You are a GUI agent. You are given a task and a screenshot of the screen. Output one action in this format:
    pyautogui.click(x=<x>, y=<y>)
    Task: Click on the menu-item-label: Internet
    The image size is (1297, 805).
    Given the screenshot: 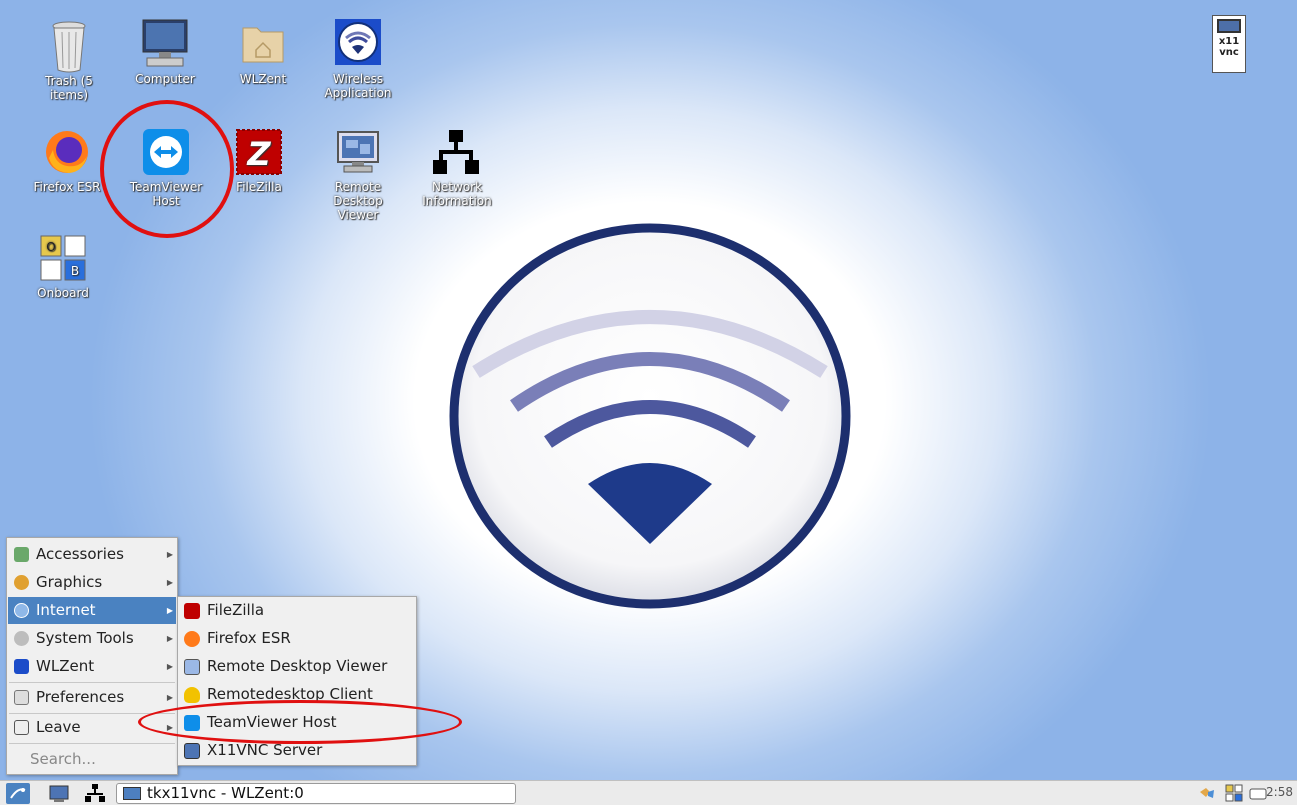 What is the action you would take?
    pyautogui.click(x=66, y=610)
    